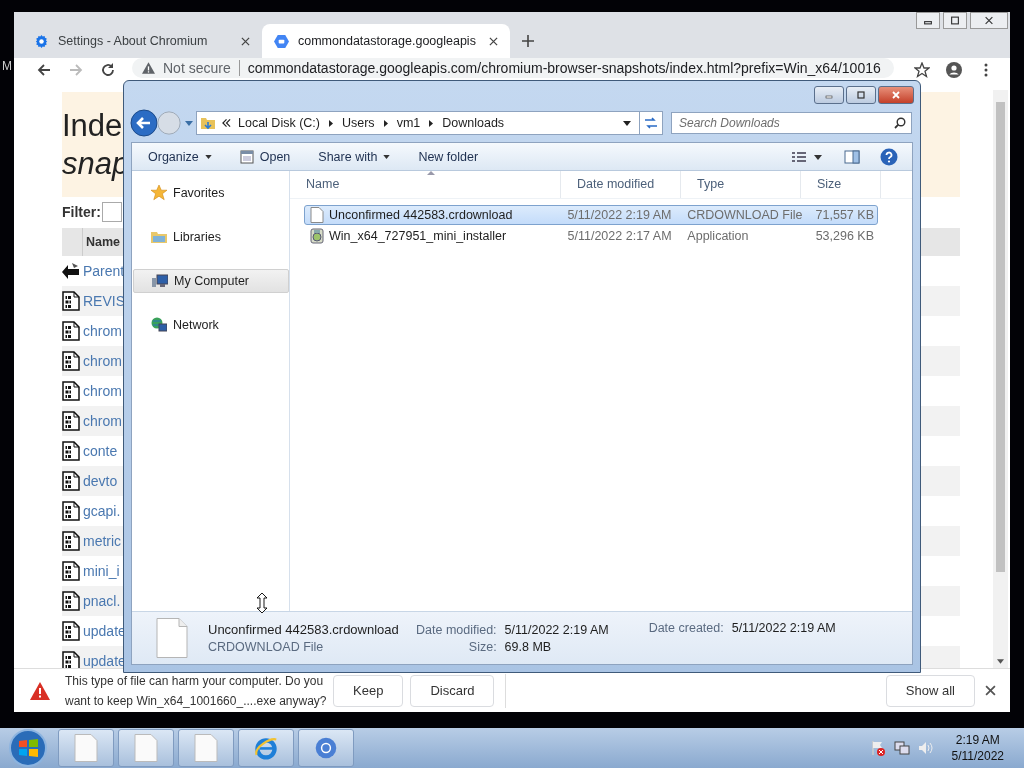 The width and height of the screenshot is (1024, 768). What do you see at coordinates (210, 193) in the screenshot?
I see `navigation-item: Favorites` at bounding box center [210, 193].